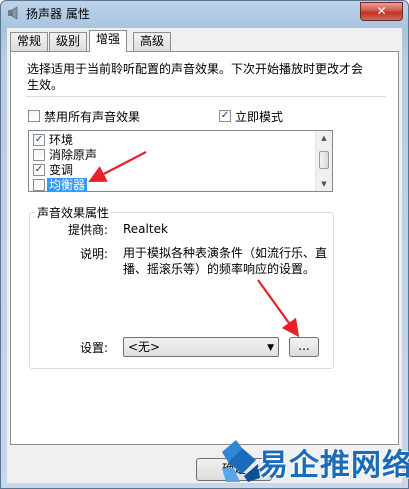 This screenshot has width=409, height=489. I want to click on pitch-shift-checkbox: ✓, so click(39, 170).